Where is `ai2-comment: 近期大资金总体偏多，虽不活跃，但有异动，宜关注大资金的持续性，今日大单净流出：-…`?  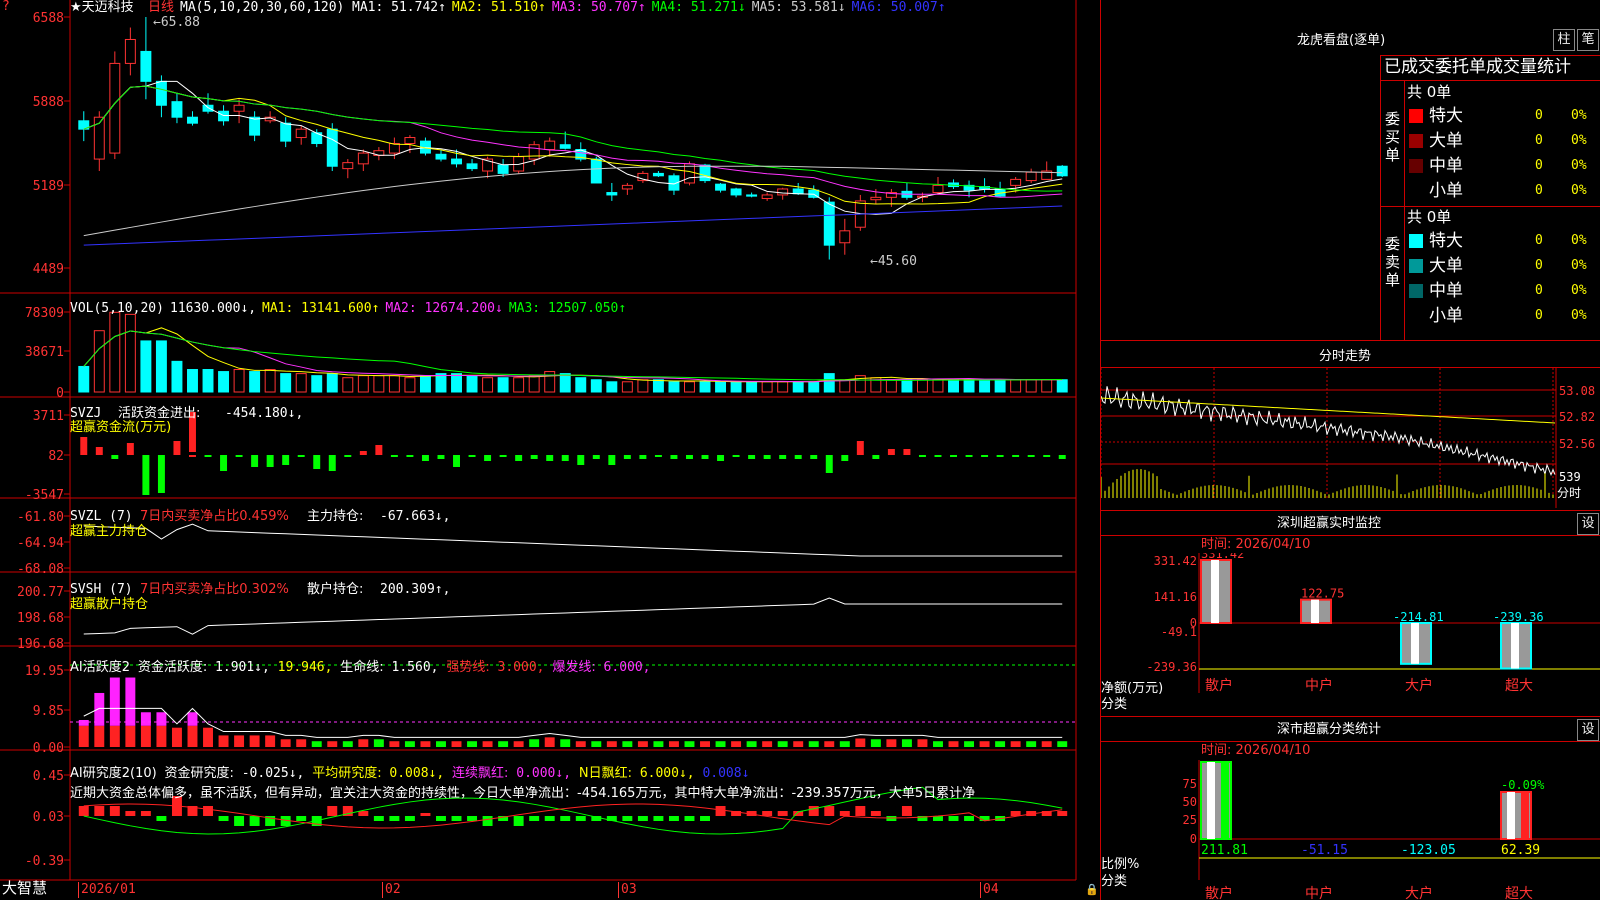
ai2-comment: 近期大资金总体偏多，虽不活跃，但有异动，宜关注大资金的持续性，今日大单净流出：-… is located at coordinates (523, 793).